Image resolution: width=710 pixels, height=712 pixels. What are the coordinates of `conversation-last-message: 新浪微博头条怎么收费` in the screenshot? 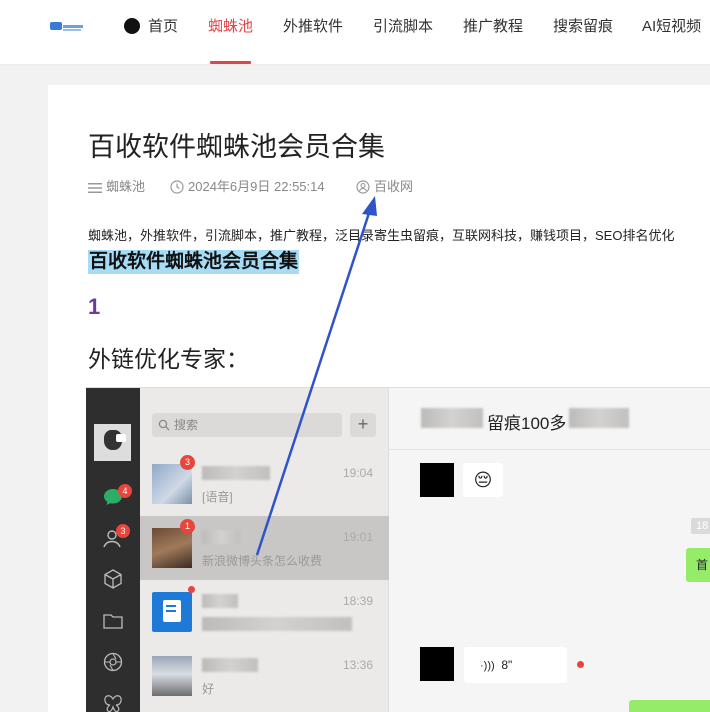 It's located at (262, 561).